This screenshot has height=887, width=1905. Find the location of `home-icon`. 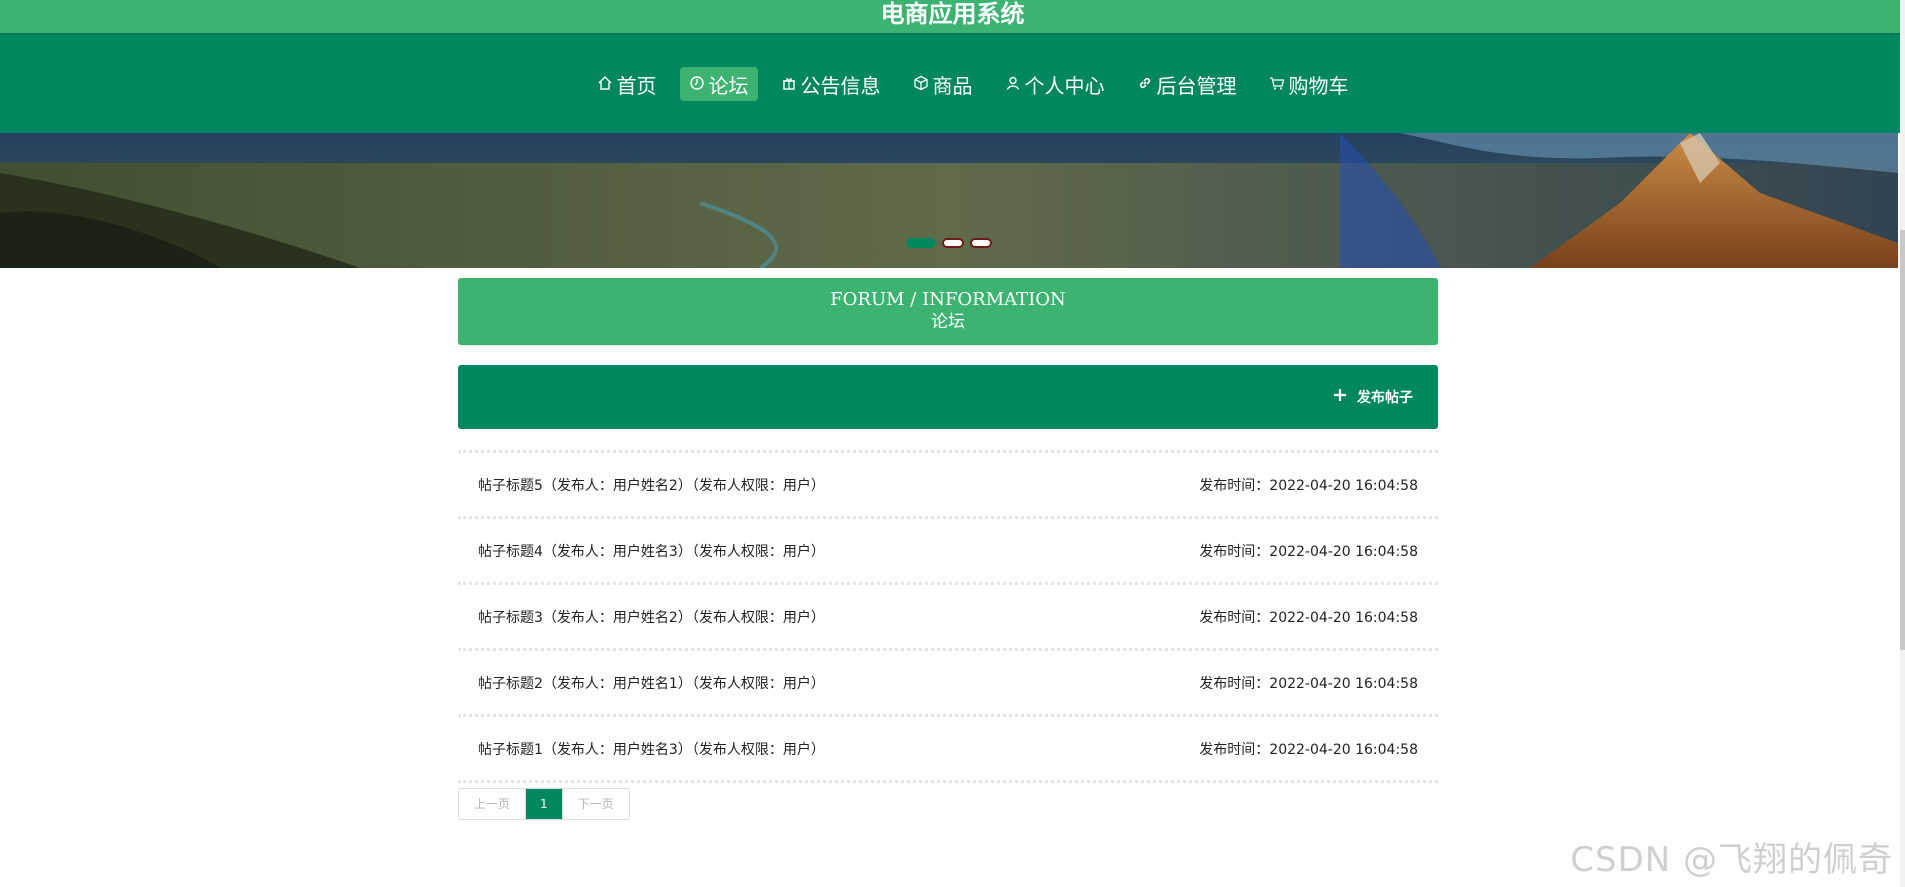

home-icon is located at coordinates (605, 84).